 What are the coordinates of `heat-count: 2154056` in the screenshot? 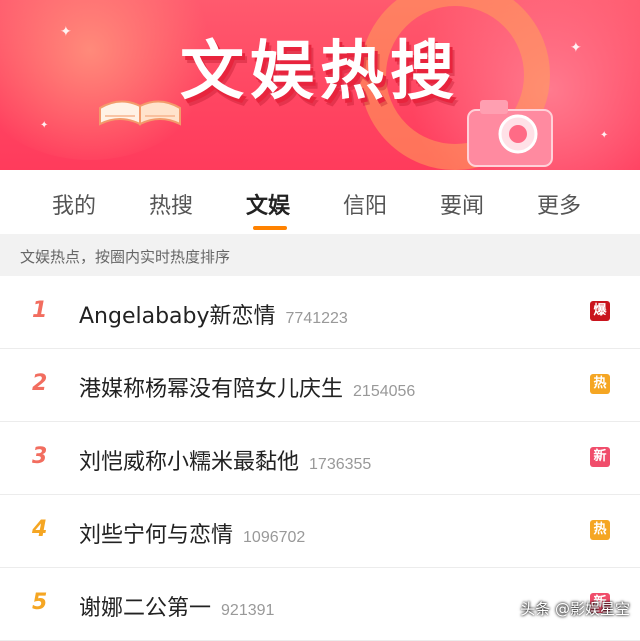 It's located at (384, 391).